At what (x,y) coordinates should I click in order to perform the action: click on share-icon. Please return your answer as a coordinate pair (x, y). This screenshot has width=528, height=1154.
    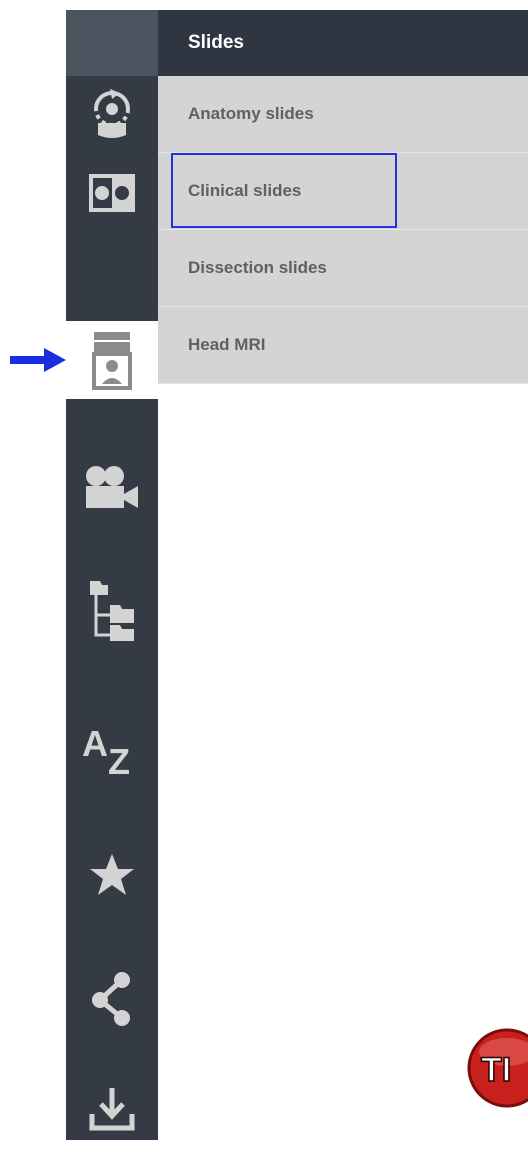
    Looking at the image, I should click on (111, 999).